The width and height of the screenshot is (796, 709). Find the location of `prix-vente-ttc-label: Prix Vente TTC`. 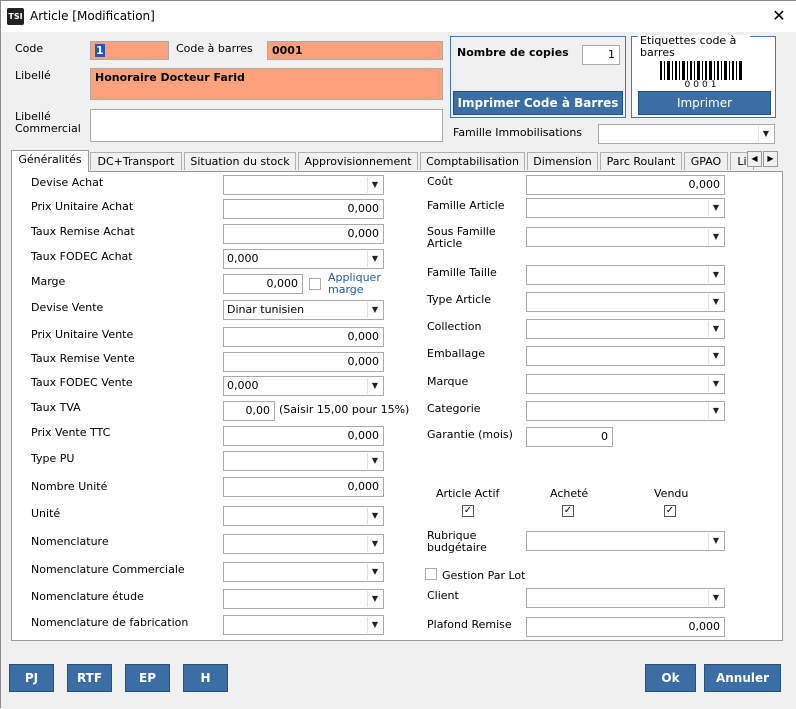

prix-vente-ttc-label: Prix Vente TTC is located at coordinates (71, 432).